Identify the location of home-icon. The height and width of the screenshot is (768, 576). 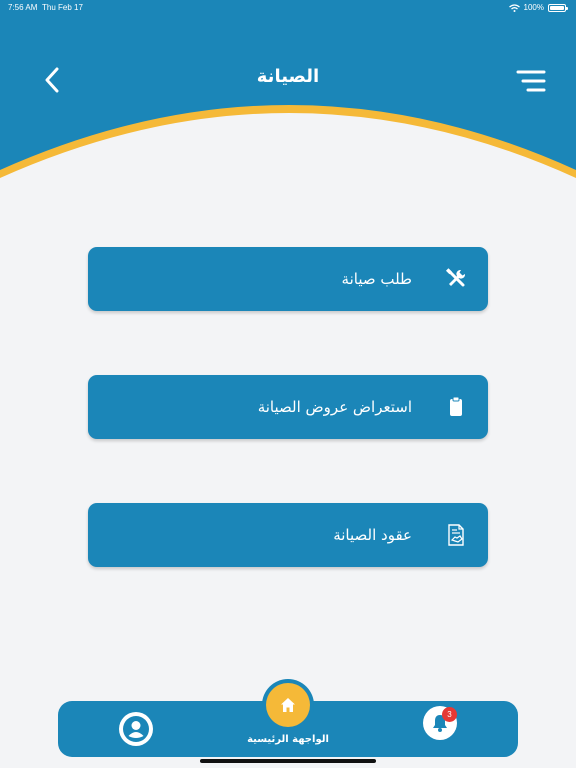
(288, 705).